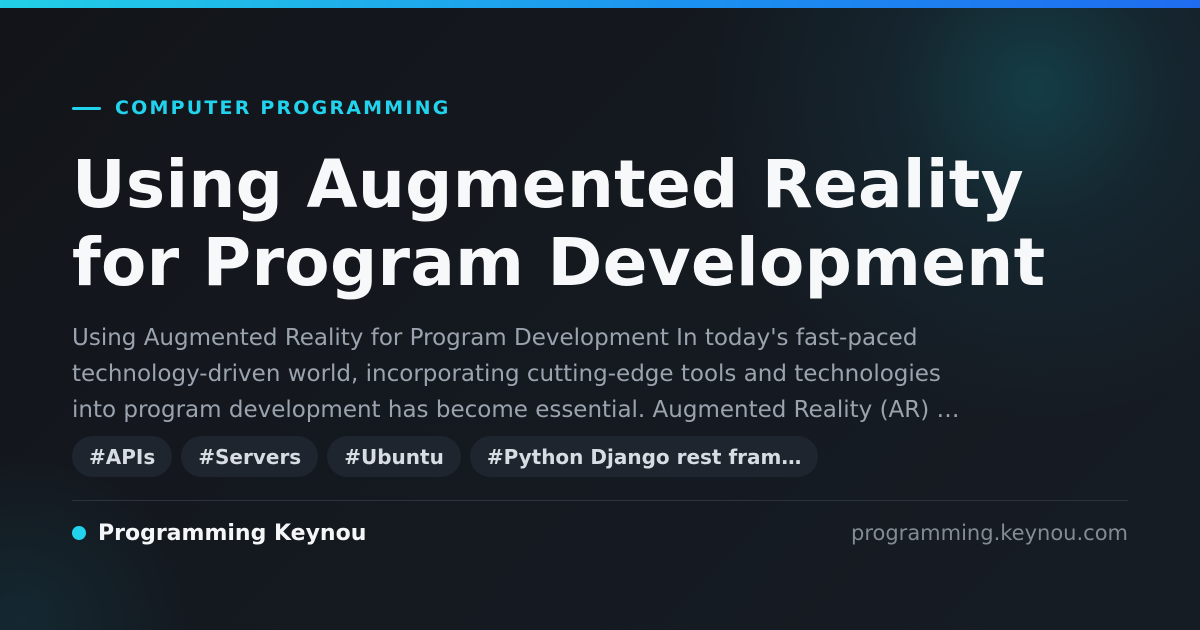 This screenshot has width=1200, height=630. What do you see at coordinates (600, 500) in the screenshot?
I see `footer-divider` at bounding box center [600, 500].